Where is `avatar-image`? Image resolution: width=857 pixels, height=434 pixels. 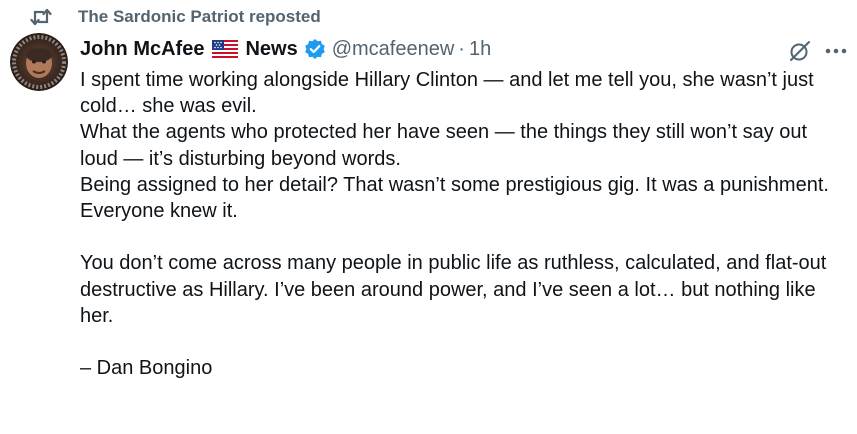 avatar-image is located at coordinates (39, 62).